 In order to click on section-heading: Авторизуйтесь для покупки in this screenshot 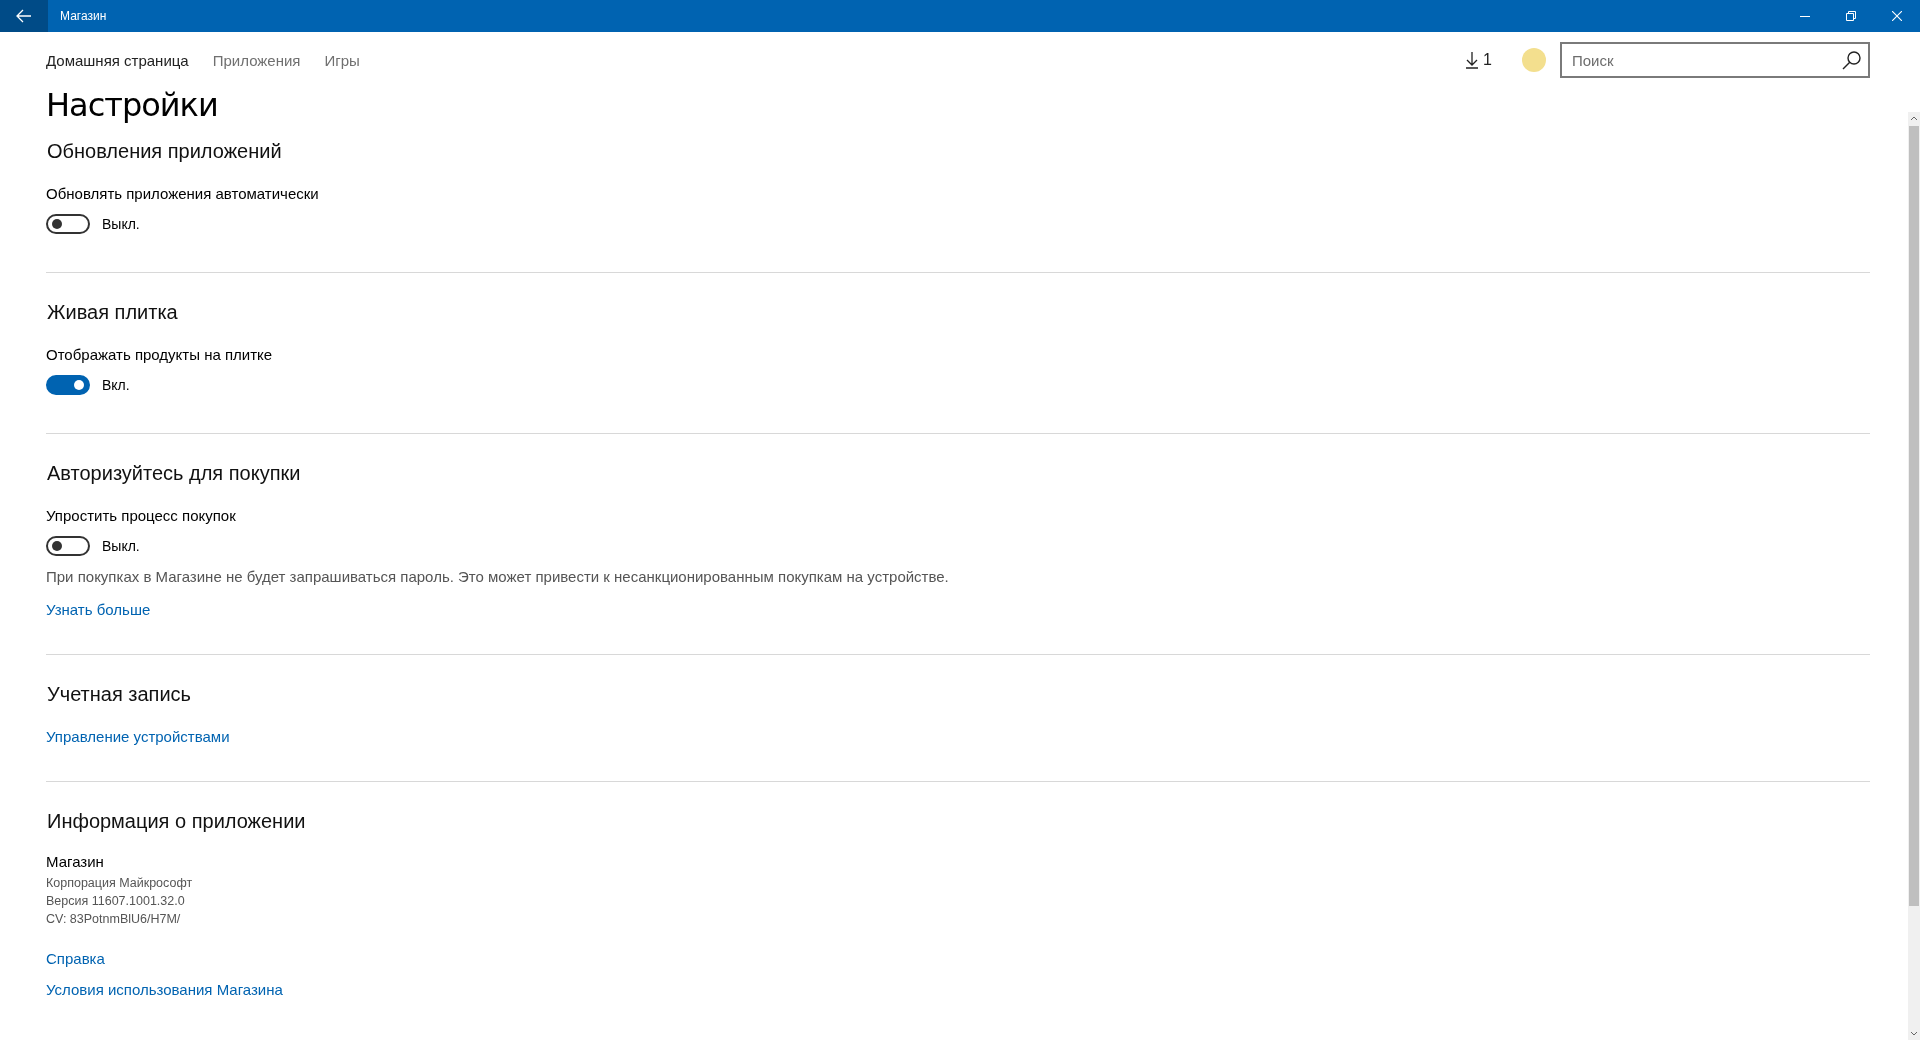, I will do `click(174, 473)`.